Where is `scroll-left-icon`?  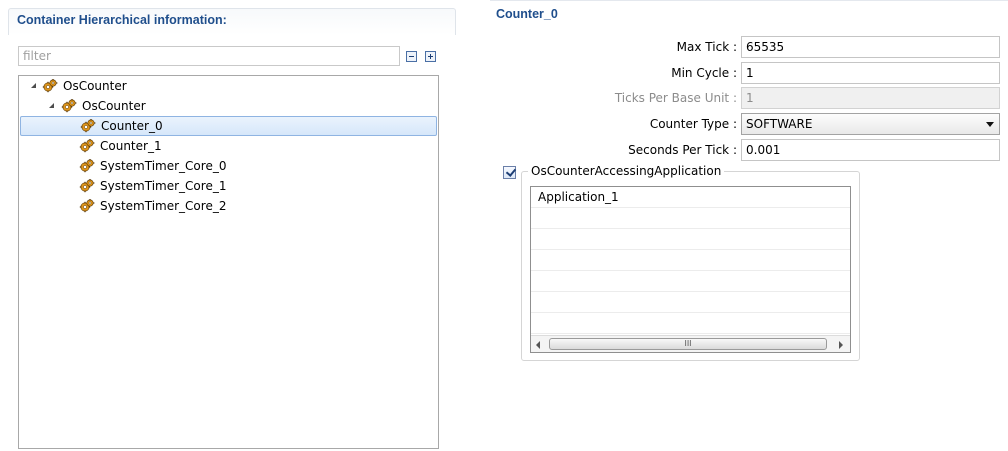 scroll-left-icon is located at coordinates (539, 344).